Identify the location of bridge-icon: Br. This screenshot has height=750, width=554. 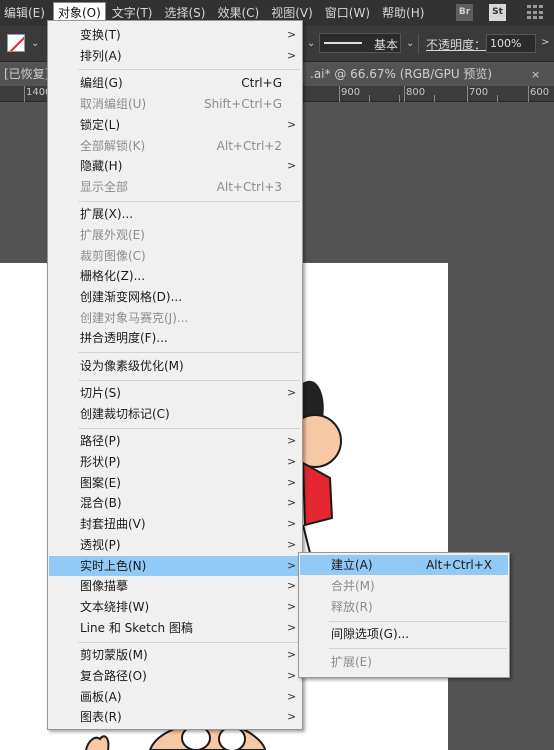
(464, 12).